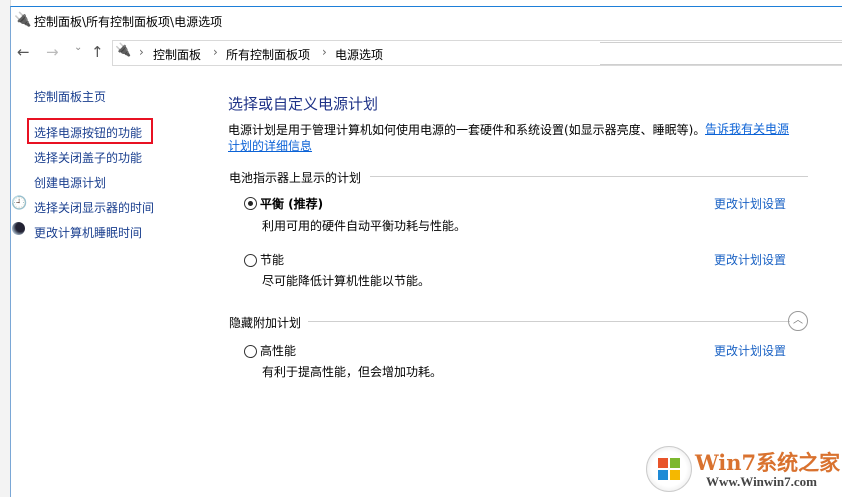 This screenshot has width=842, height=497. I want to click on sidebar-create-plan: 创建电源计划, so click(70, 182).